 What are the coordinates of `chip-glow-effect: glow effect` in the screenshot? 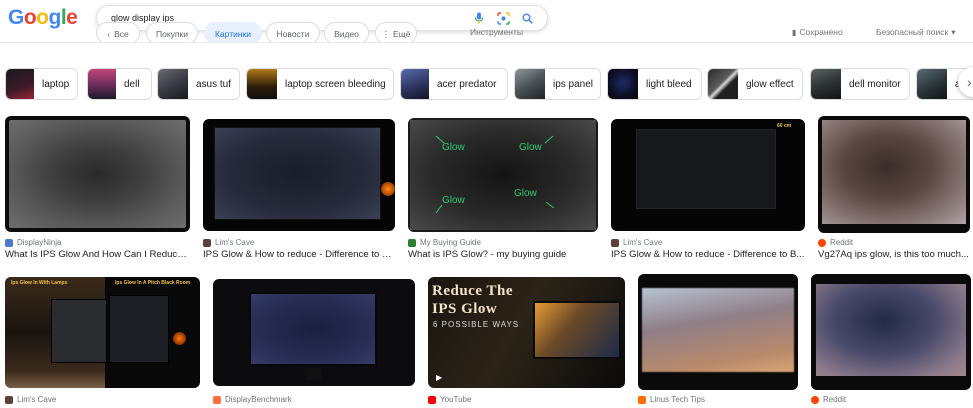 It's located at (755, 84).